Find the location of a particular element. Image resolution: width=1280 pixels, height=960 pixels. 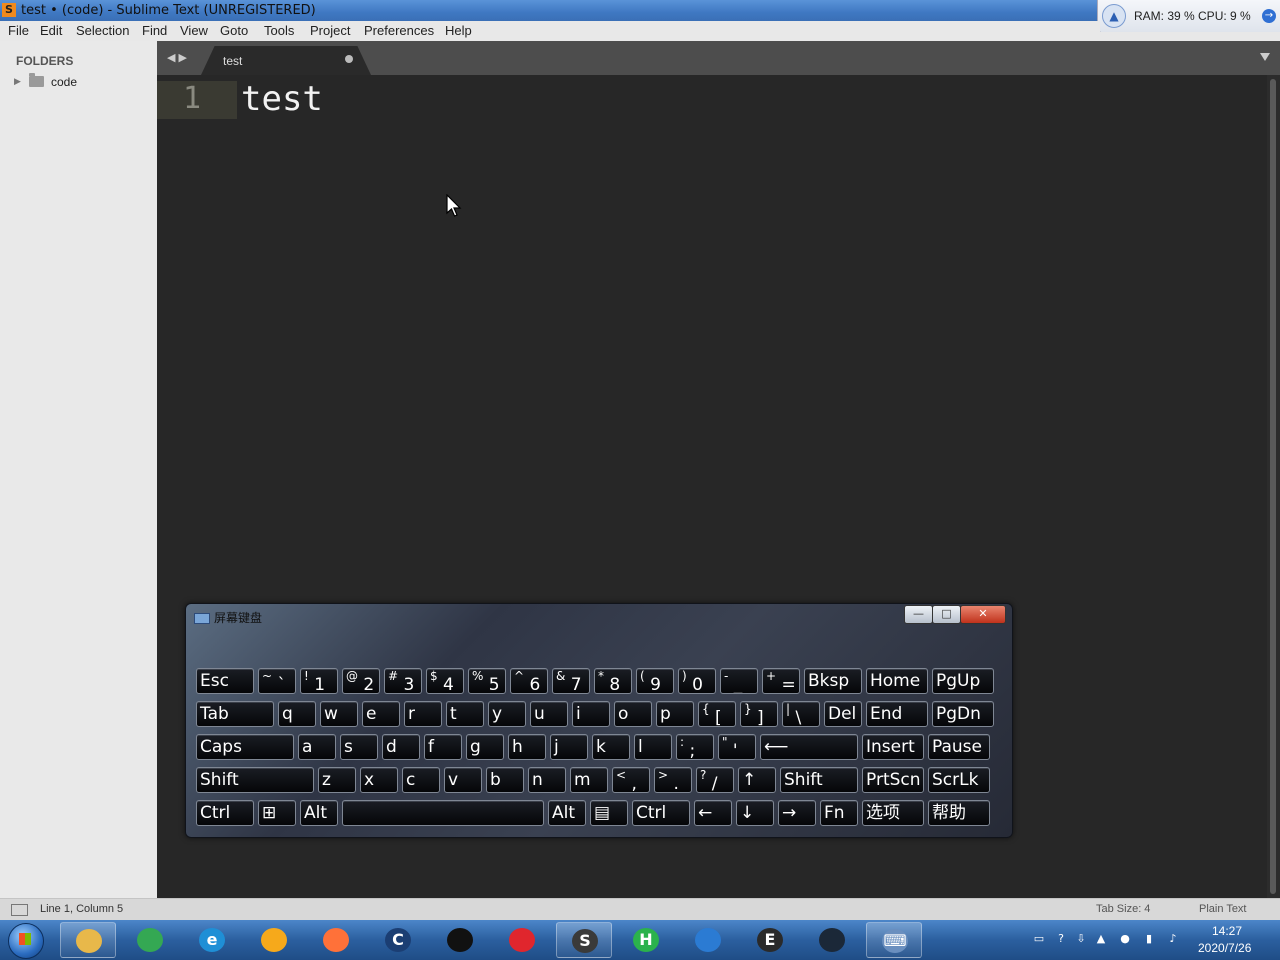

menu-edit: Edit is located at coordinates (51, 30).